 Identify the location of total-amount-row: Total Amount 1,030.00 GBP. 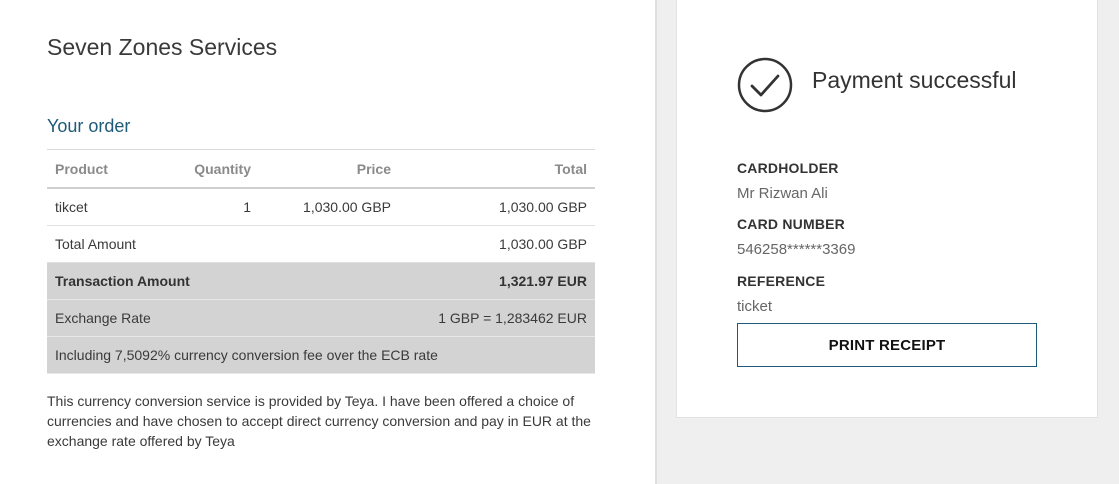
(321, 244).